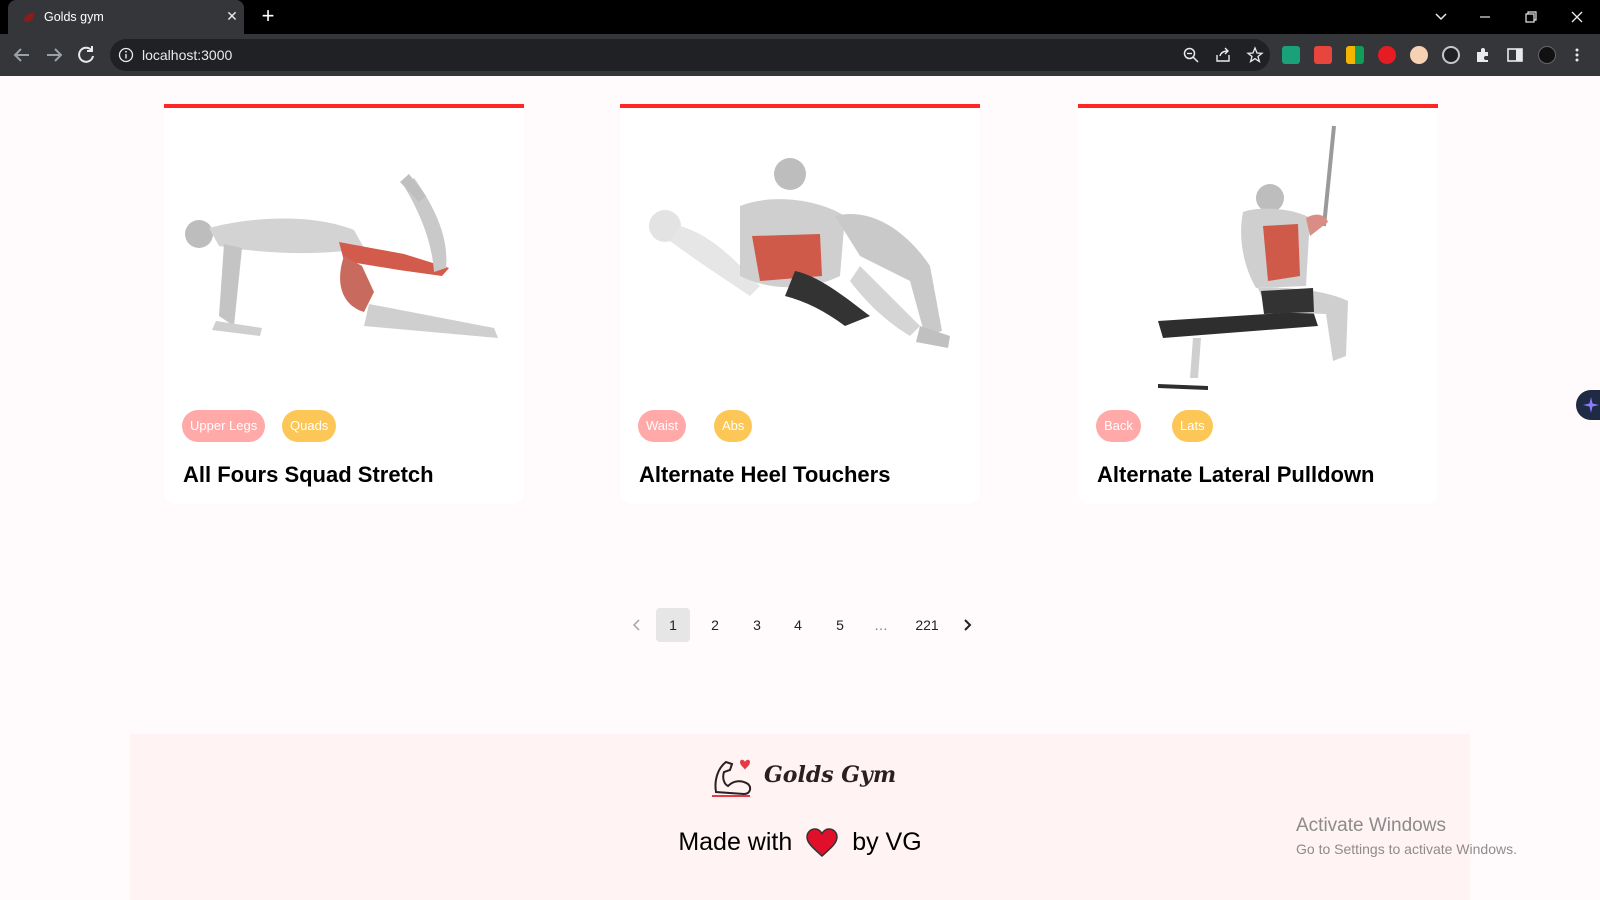 The height and width of the screenshot is (900, 1600). I want to click on page-button-4: 4, so click(798, 625).